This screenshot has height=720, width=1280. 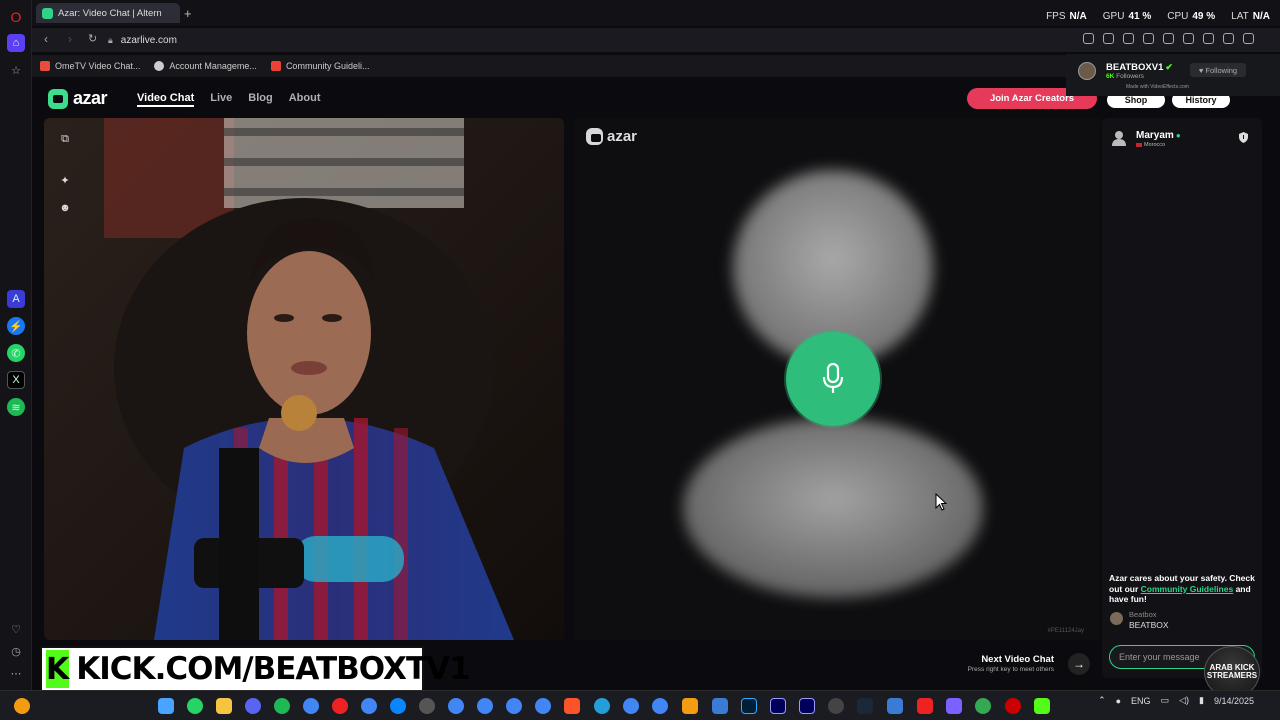 What do you see at coordinates (749, 706) in the screenshot?
I see `photoshop-icon` at bounding box center [749, 706].